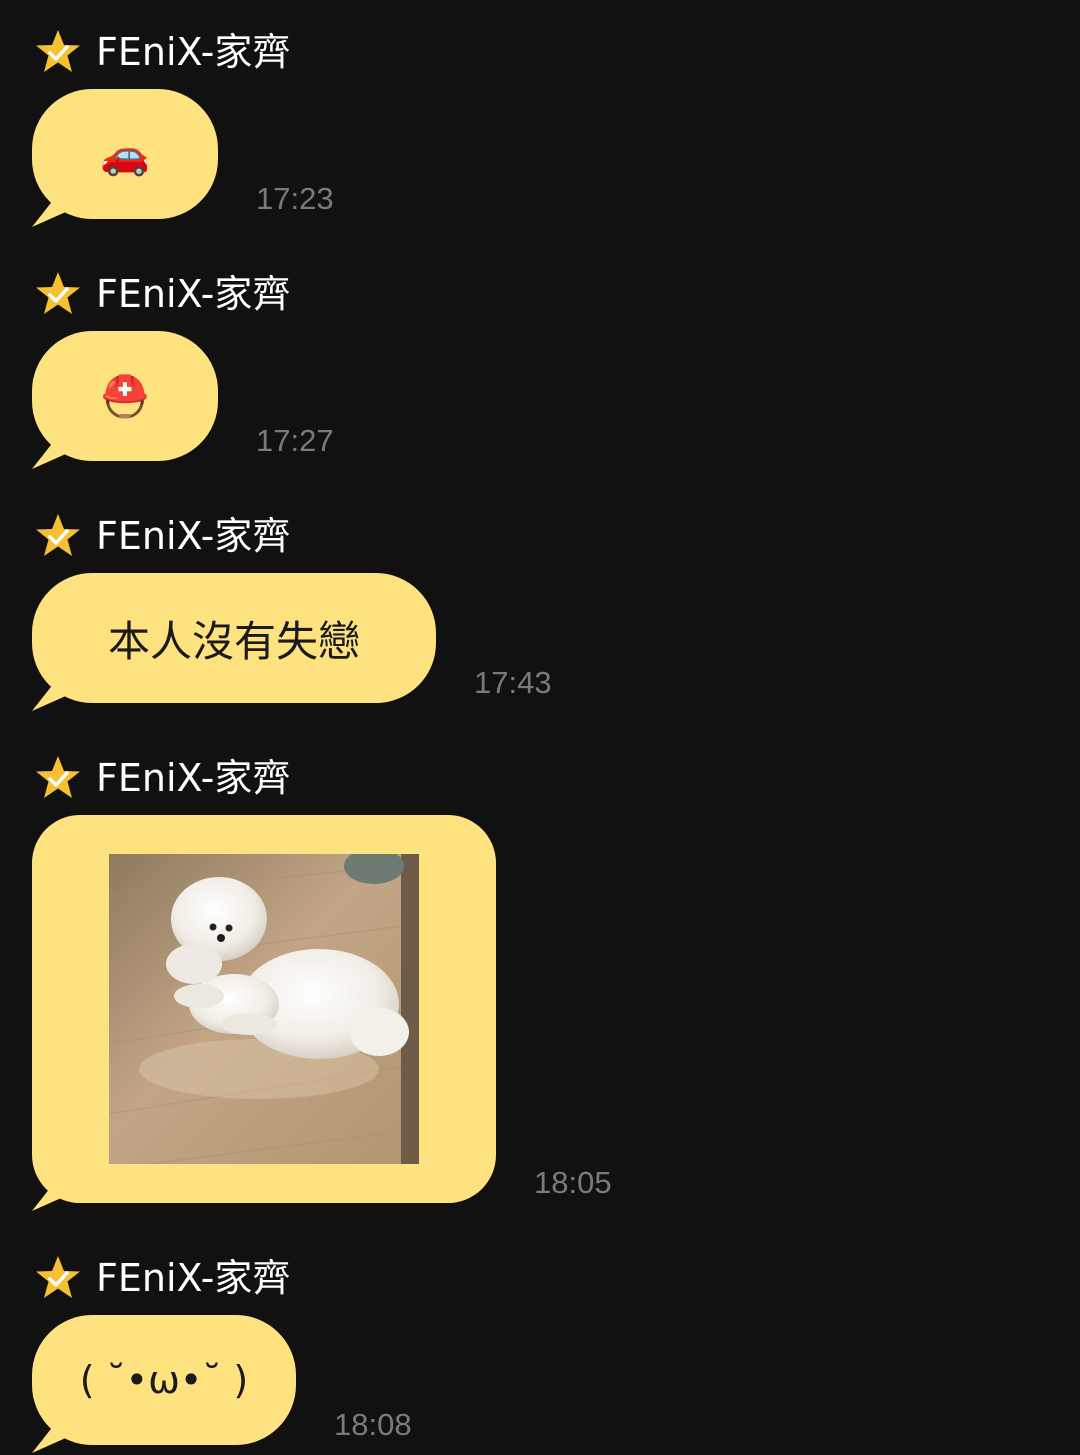 Image resolution: width=1080 pixels, height=1455 pixels. I want to click on message-bubble: ⛑️, so click(125, 400).